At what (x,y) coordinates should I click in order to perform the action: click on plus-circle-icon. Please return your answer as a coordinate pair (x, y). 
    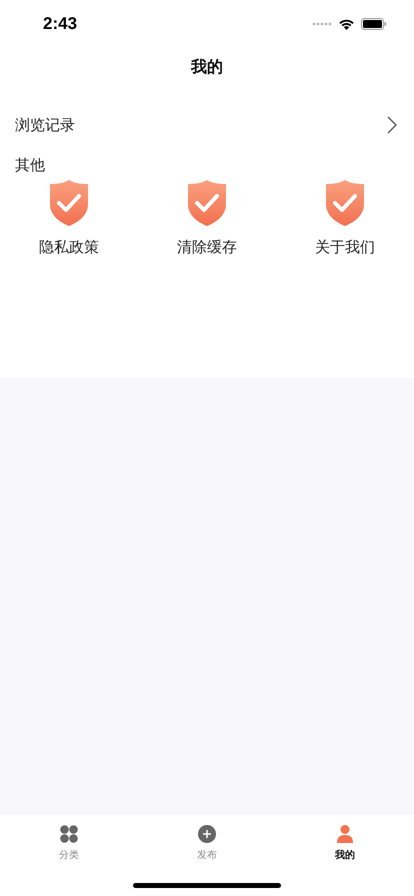
    Looking at the image, I should click on (207, 834).